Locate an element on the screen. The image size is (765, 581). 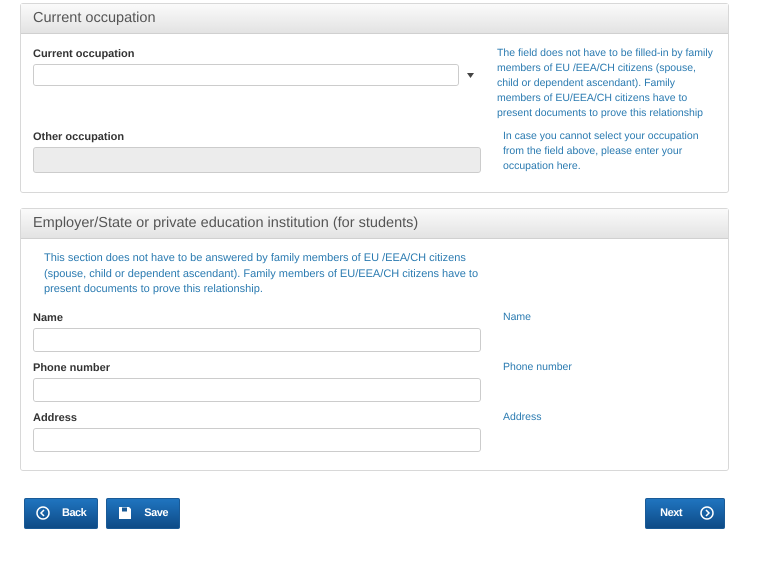
field-hint: In case you cannot select your occupation from the field above, please enter your occupation here. is located at coordinates (601, 151).